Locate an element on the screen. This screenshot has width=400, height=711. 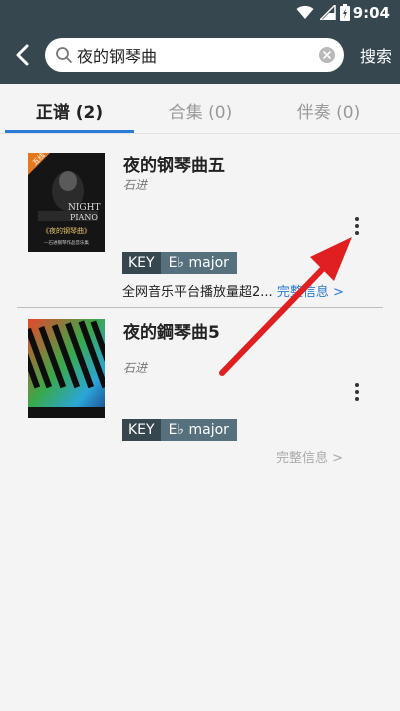
clear-search-icon is located at coordinates (327, 55).